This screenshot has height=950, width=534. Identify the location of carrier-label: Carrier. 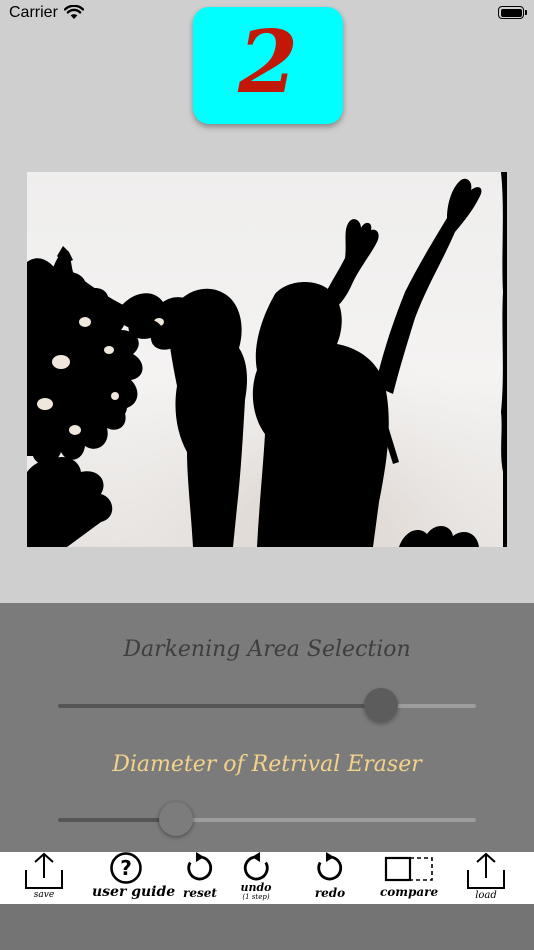
(33, 12).